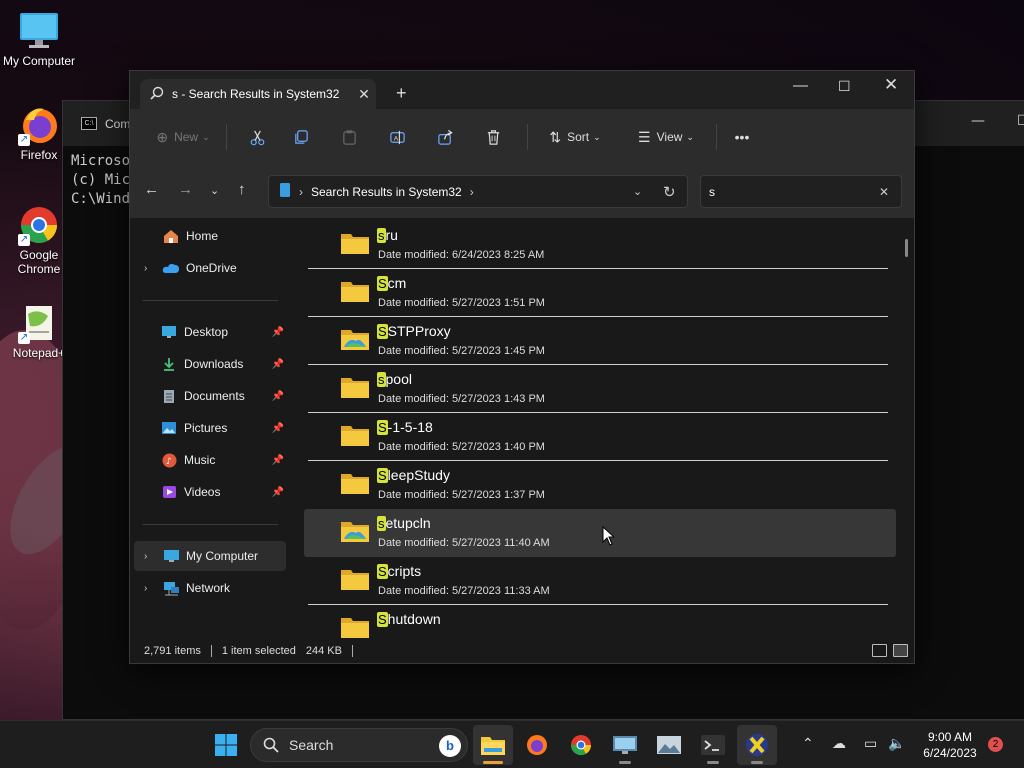  What do you see at coordinates (801, 191) in the screenshot?
I see `search-input: s ✕` at bounding box center [801, 191].